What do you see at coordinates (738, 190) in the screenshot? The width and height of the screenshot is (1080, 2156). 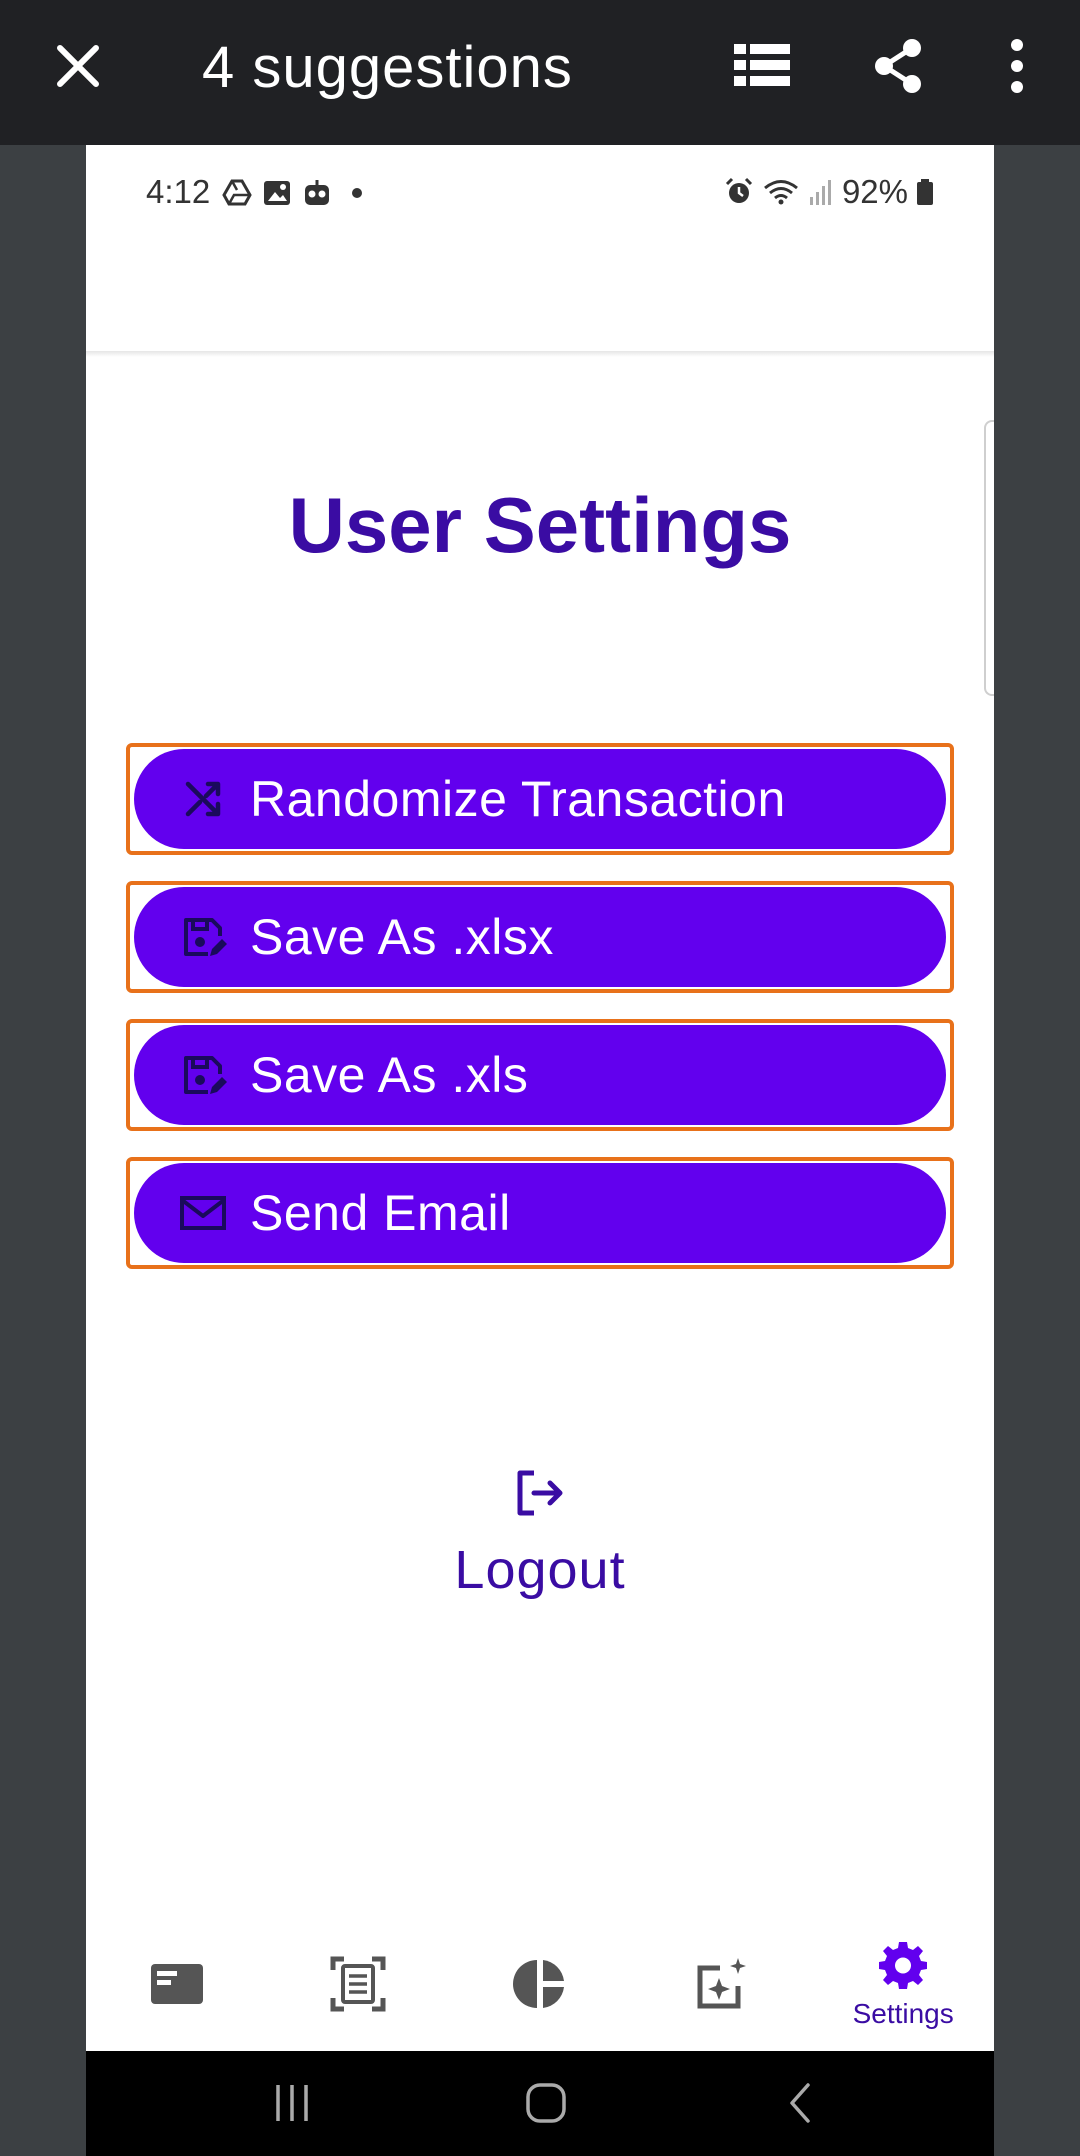 I see `alarm-icon` at bounding box center [738, 190].